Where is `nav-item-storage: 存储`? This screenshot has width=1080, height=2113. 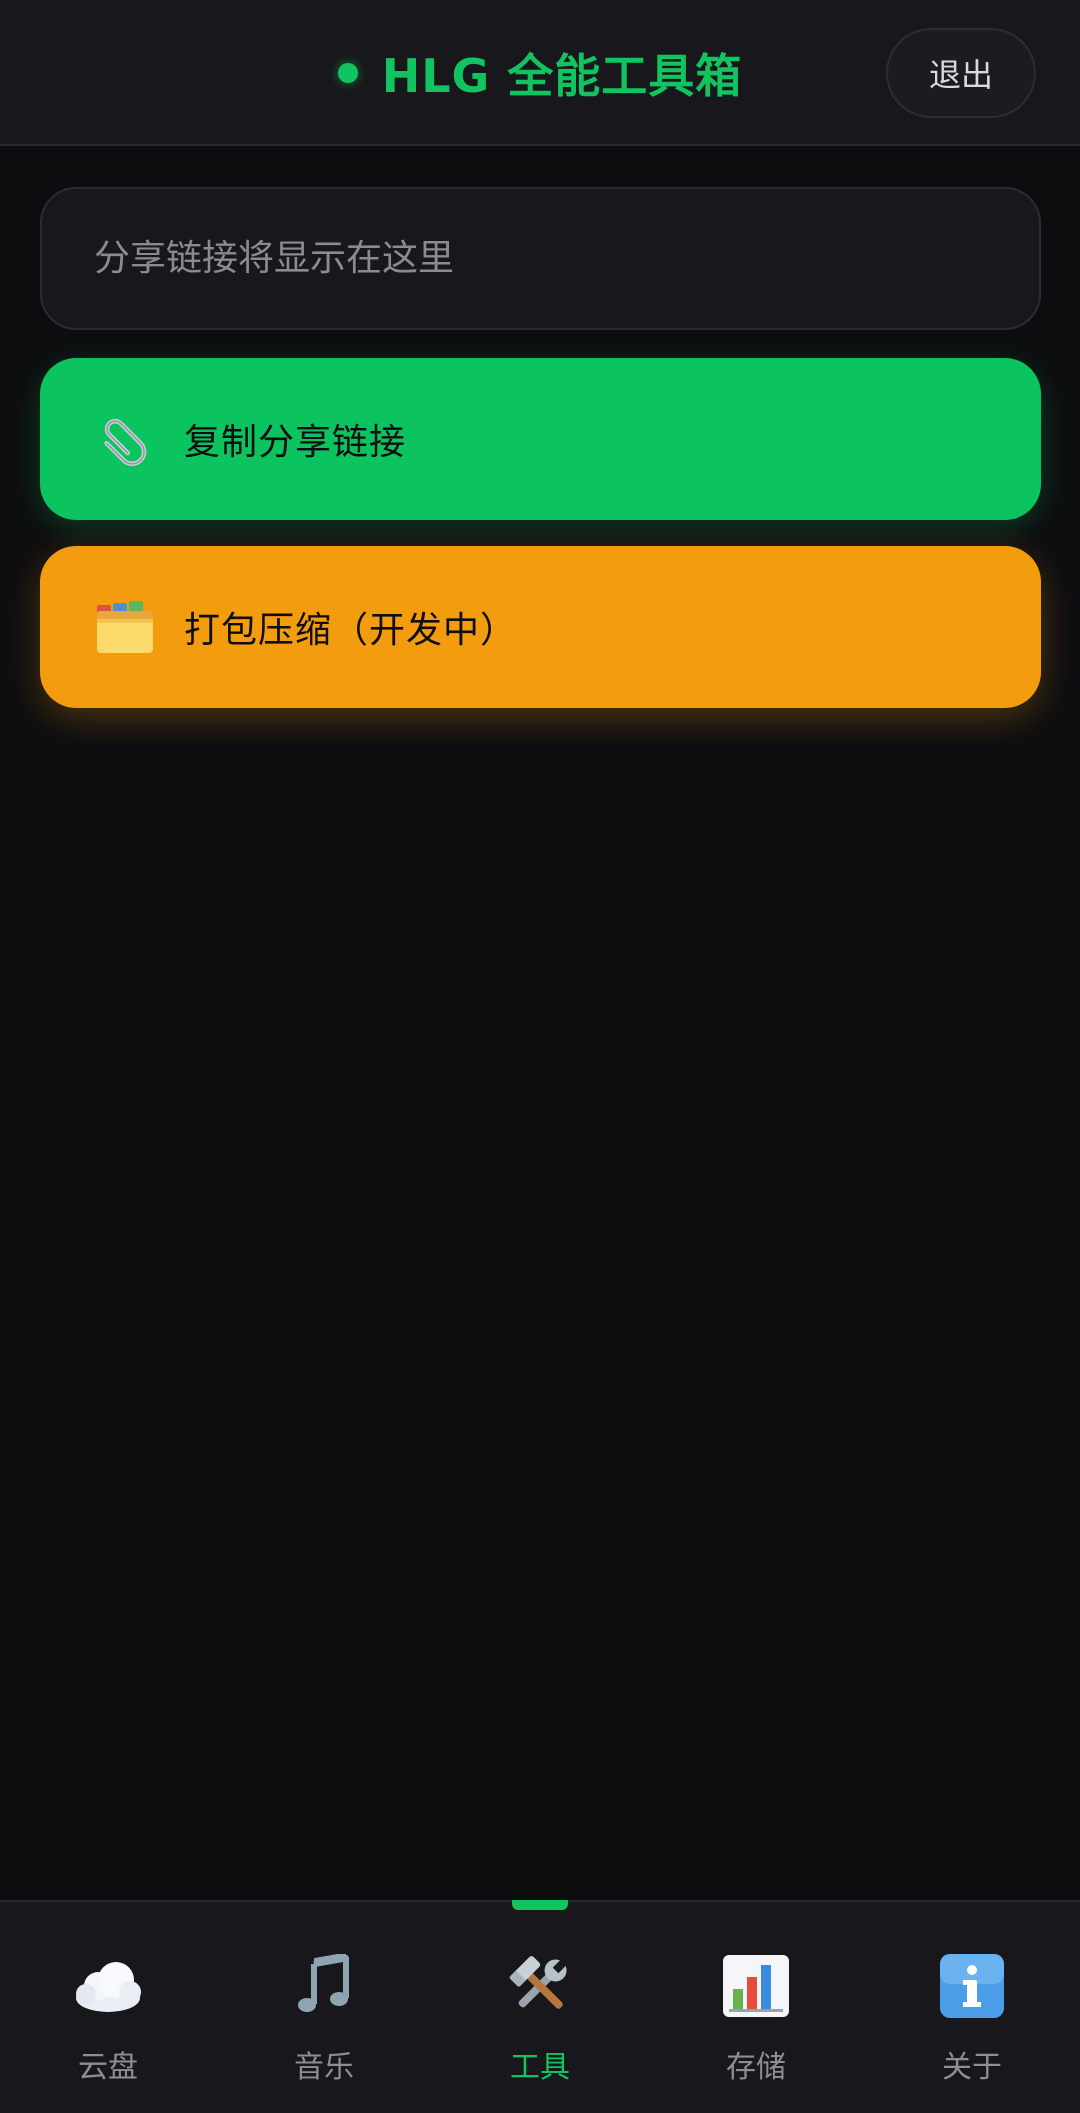 nav-item-storage: 存储 is located at coordinates (756, 2007).